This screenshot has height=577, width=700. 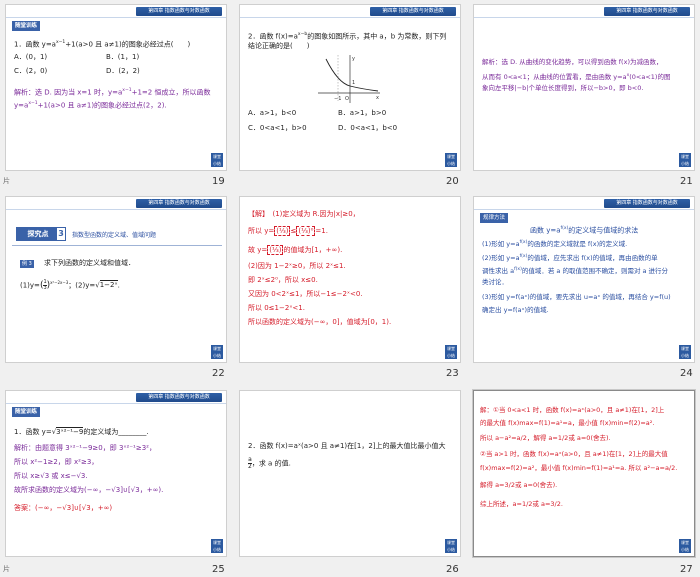 I want to click on question-text: 1．函数 y=√3ˣ²⁻¹−9的定义域为________., so click(x=81, y=431).